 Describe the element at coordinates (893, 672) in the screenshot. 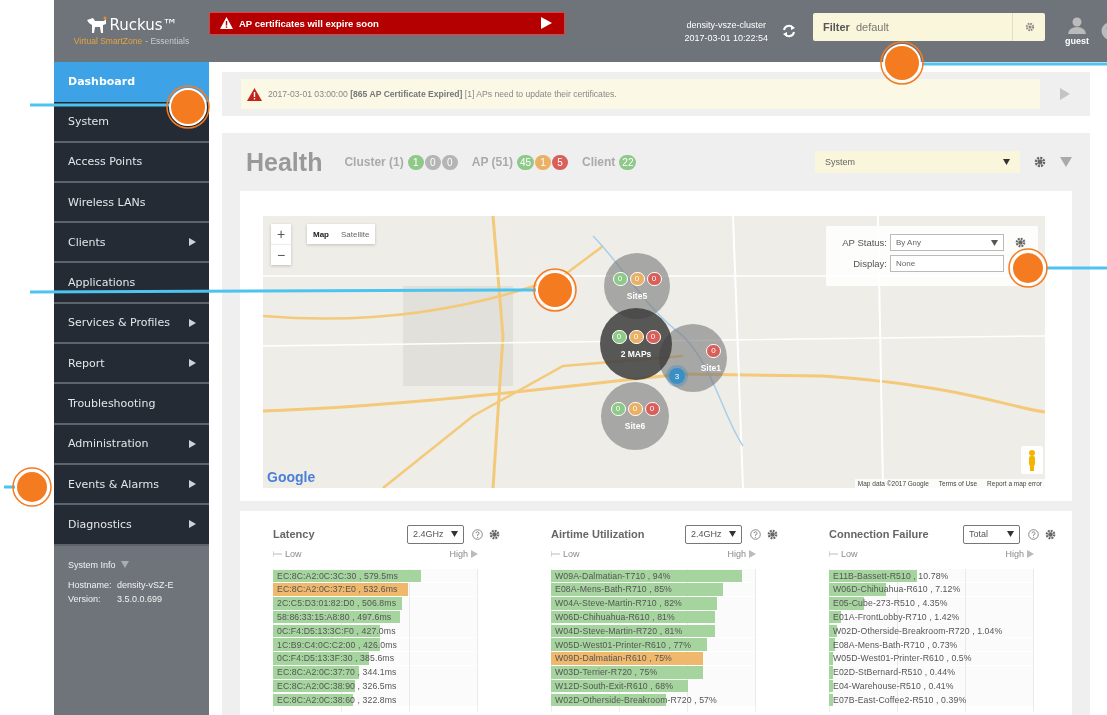

I see `bar-label: E02D-StBernard-R510 , 0.44%` at that location.